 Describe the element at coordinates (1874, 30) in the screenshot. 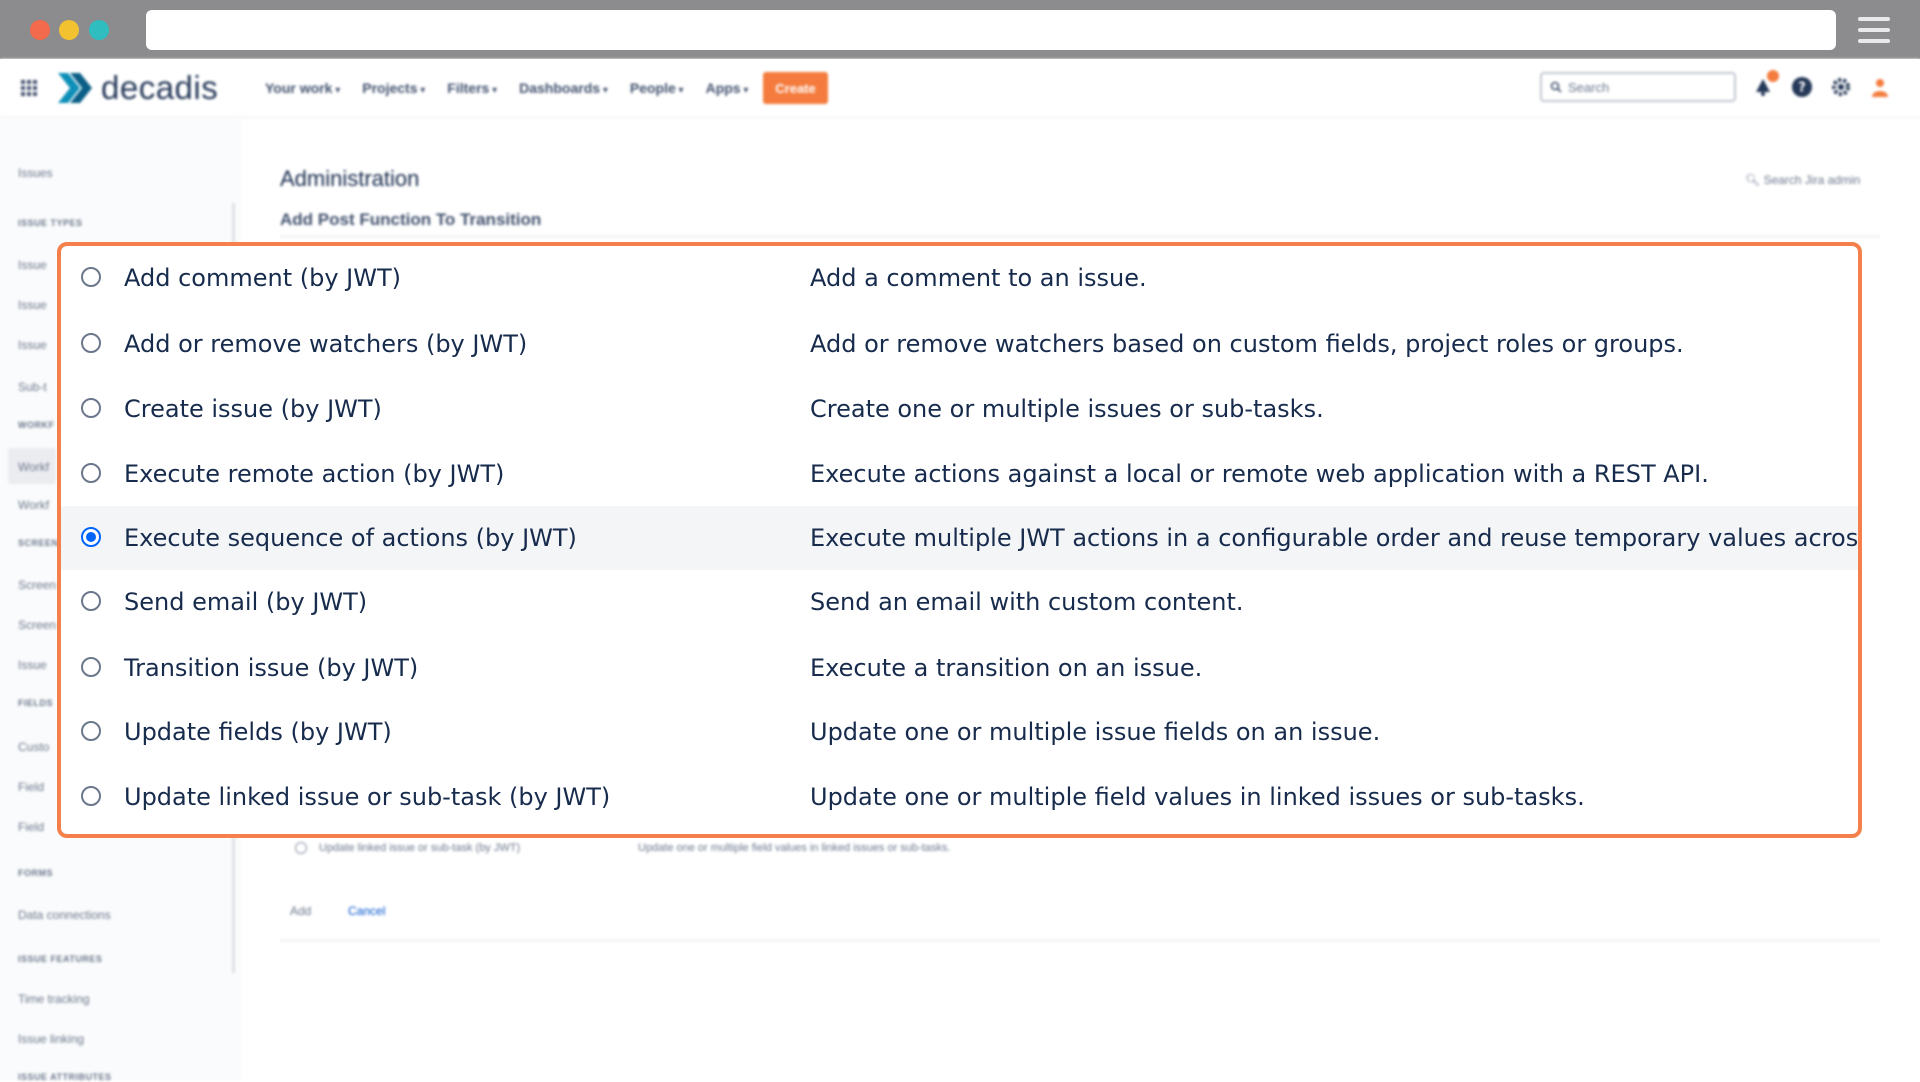

I see `hamburger-menu-icon` at that location.